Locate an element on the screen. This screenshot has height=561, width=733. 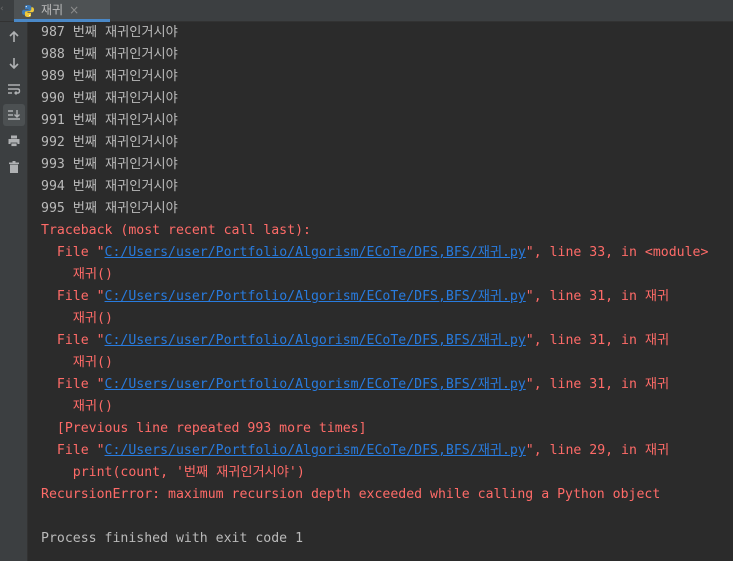
close-icon: × is located at coordinates (74, 10).